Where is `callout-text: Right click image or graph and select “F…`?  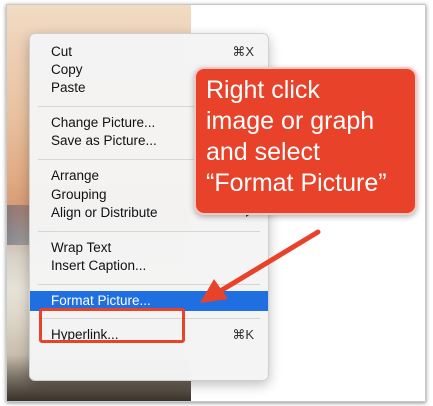 callout-text: Right click image or graph and select “F… is located at coordinates (296, 136).